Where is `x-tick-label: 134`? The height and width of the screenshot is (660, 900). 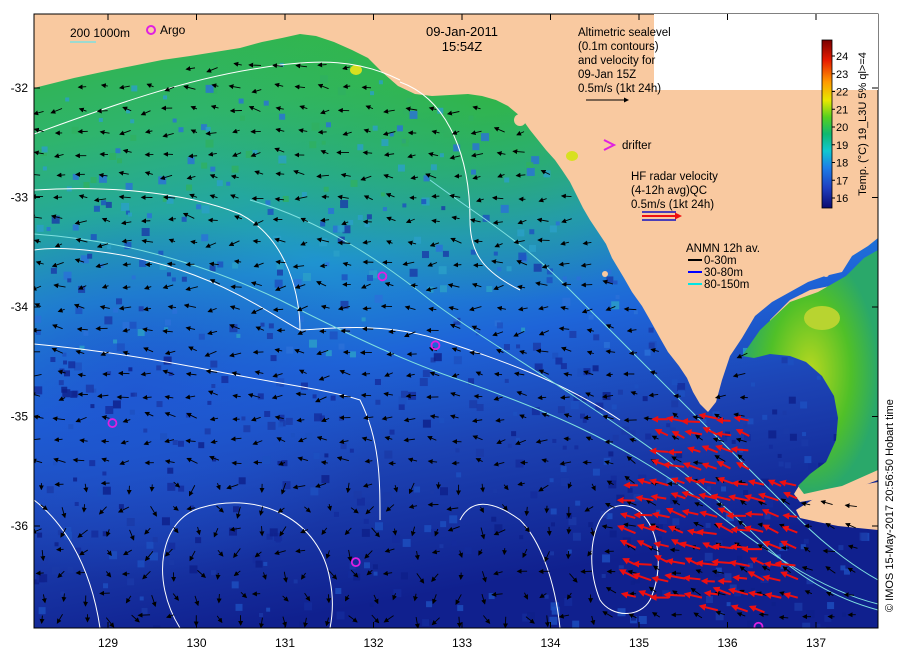
x-tick-label: 134 is located at coordinates (550, 643).